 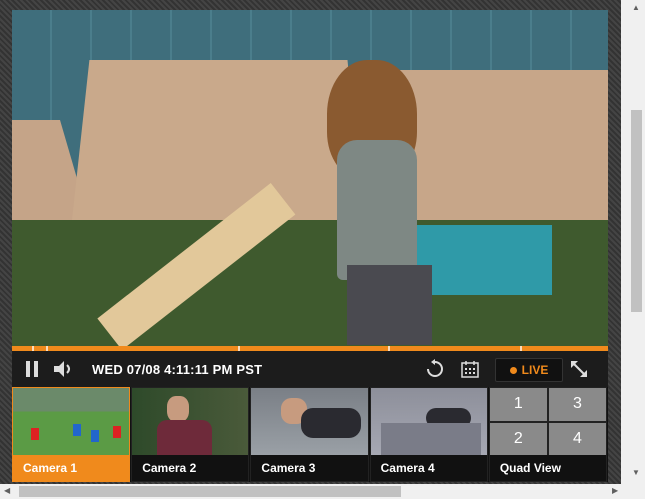 I want to click on volume-button, so click(x=64, y=369).